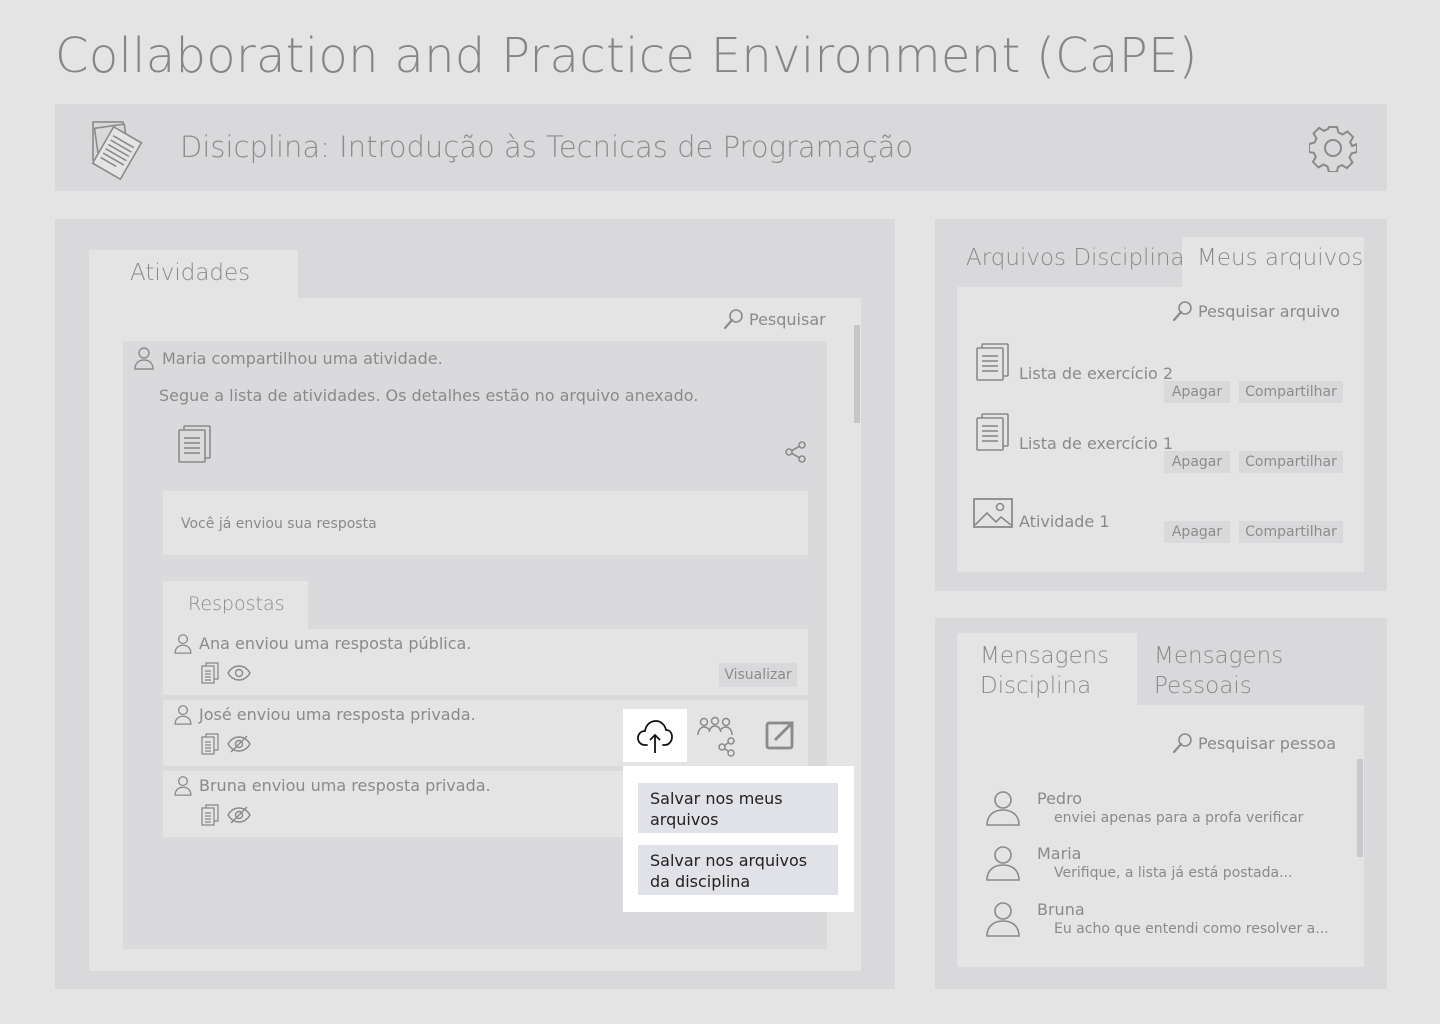  Describe the element at coordinates (117, 150) in the screenshot. I see `documents-icon` at that location.